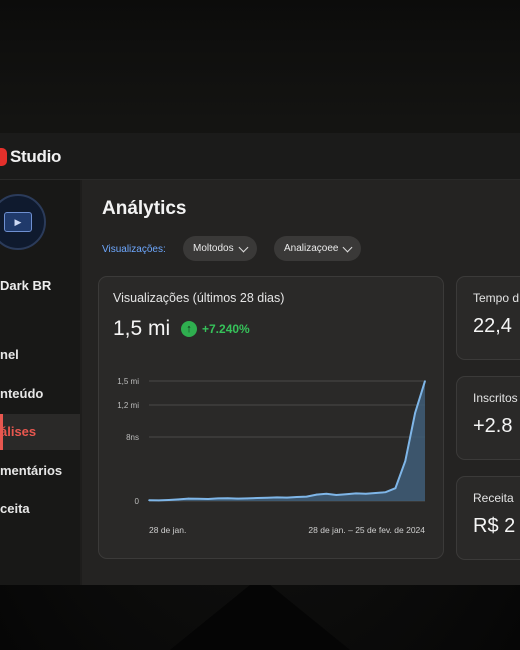 The image size is (520, 650). I want to click on area-fill, so click(287, 441).